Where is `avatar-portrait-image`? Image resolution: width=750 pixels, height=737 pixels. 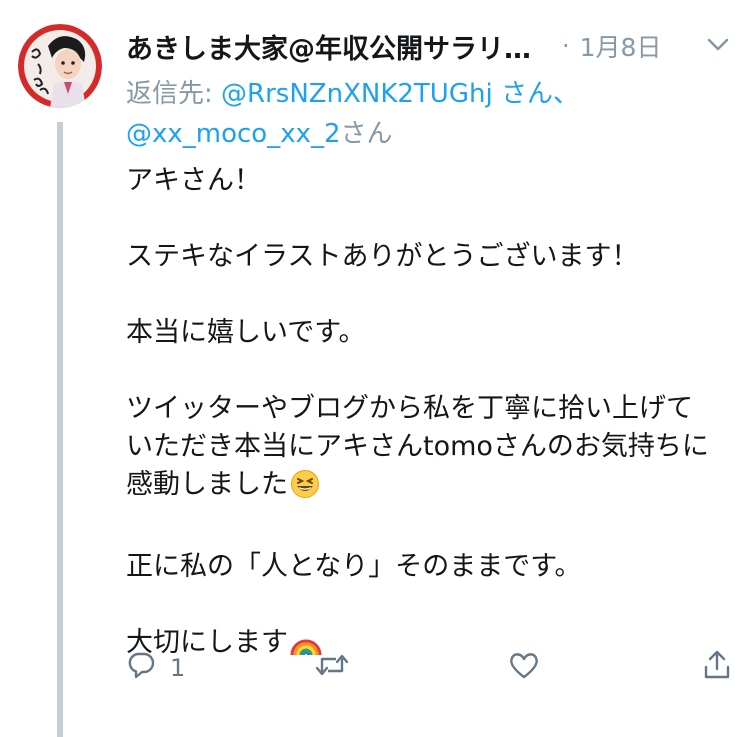
avatar-portrait-image is located at coordinates (60, 66).